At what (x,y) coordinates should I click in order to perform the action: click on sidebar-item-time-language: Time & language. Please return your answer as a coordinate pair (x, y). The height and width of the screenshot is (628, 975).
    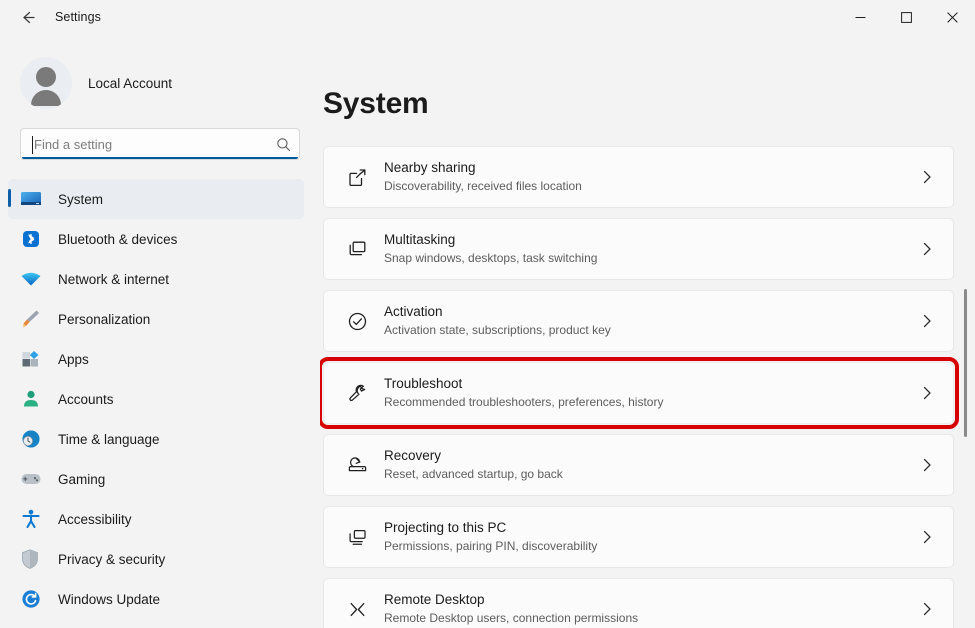
    Looking at the image, I should click on (156, 439).